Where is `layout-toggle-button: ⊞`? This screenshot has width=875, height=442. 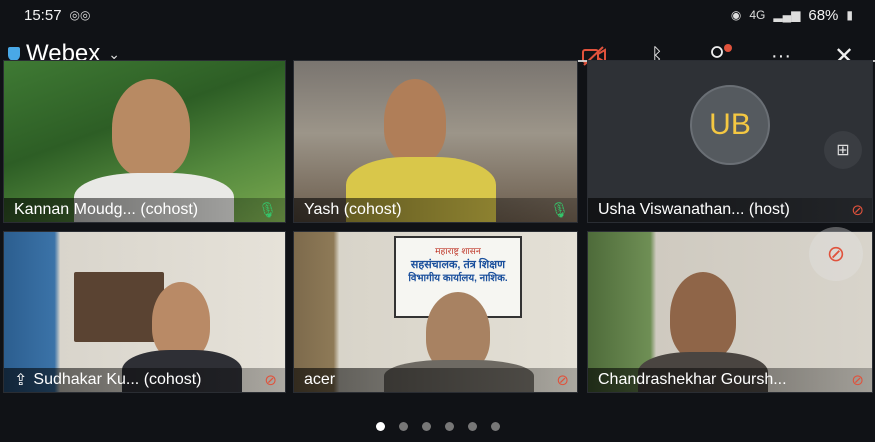 layout-toggle-button: ⊞ is located at coordinates (843, 150).